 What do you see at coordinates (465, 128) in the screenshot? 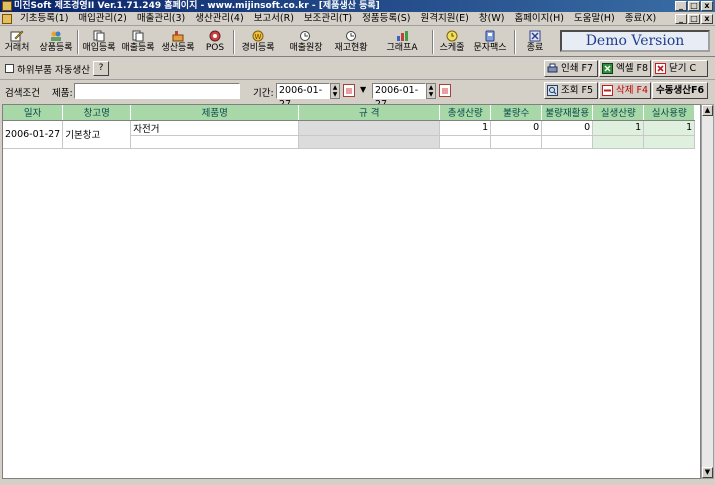
I see `cell-total: 1` at bounding box center [465, 128].